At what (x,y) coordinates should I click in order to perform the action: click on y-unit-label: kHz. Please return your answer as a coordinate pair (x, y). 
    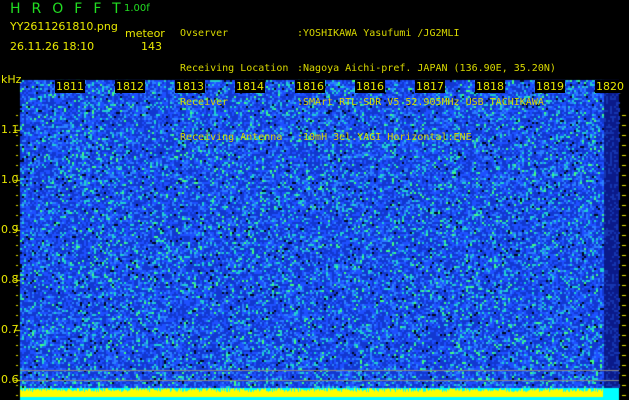
    Looking at the image, I should click on (11, 79).